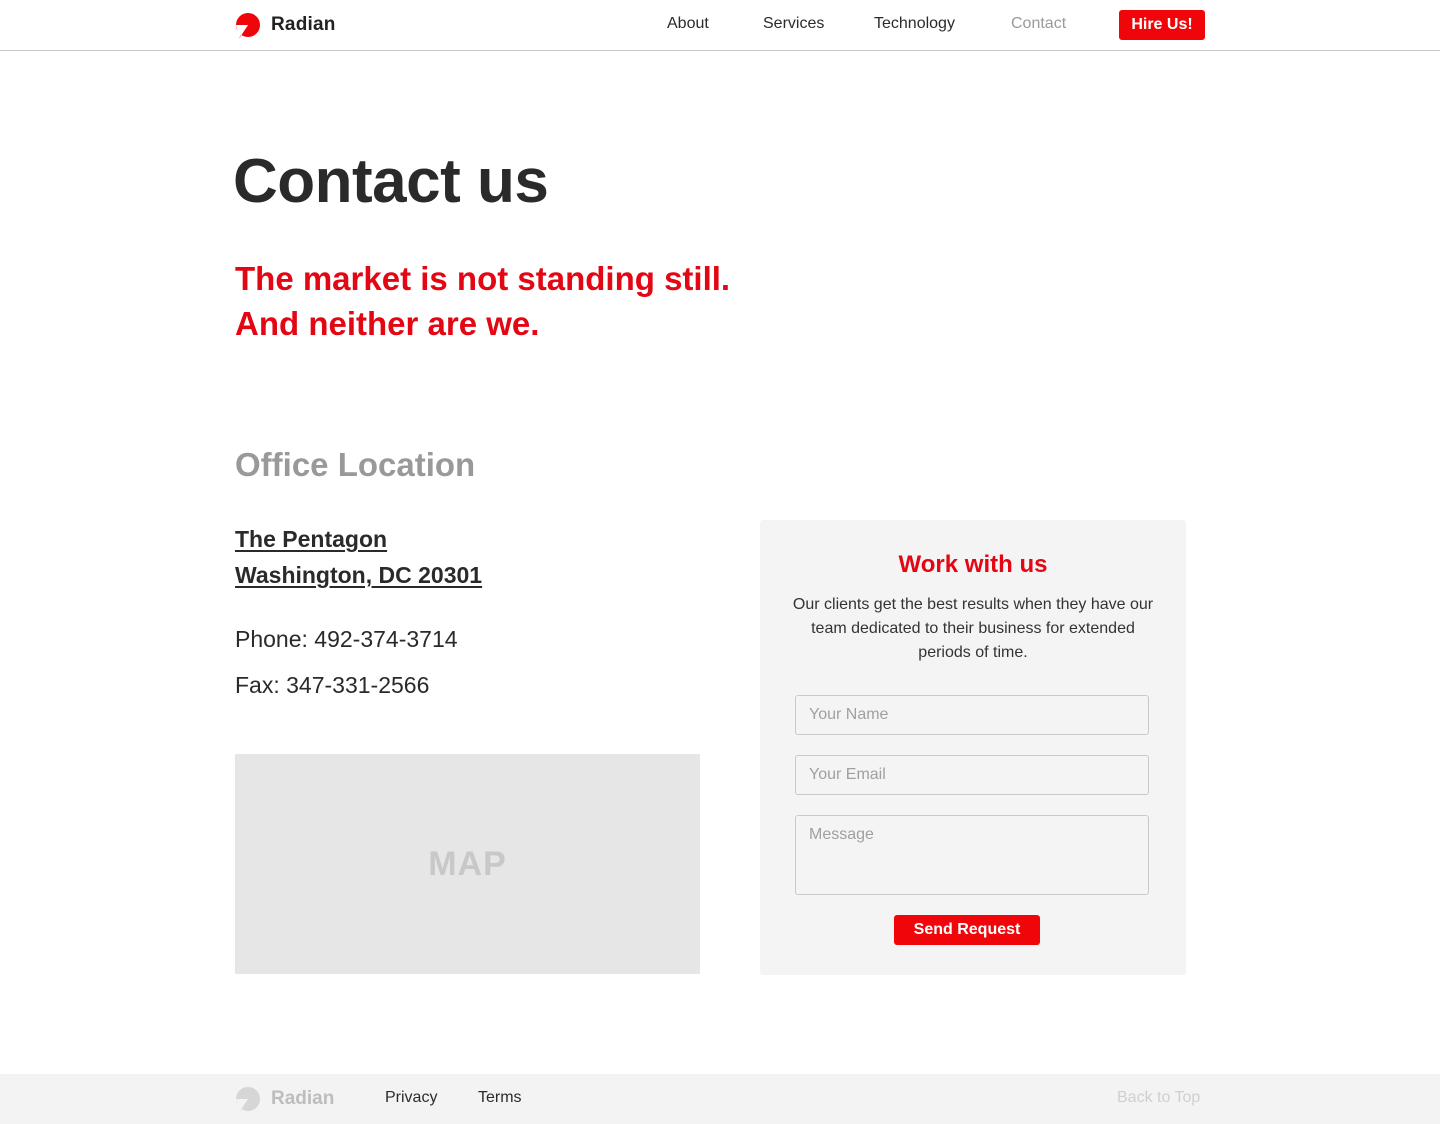  I want to click on fax-number: Fax: 347-331-2566, so click(332, 685).